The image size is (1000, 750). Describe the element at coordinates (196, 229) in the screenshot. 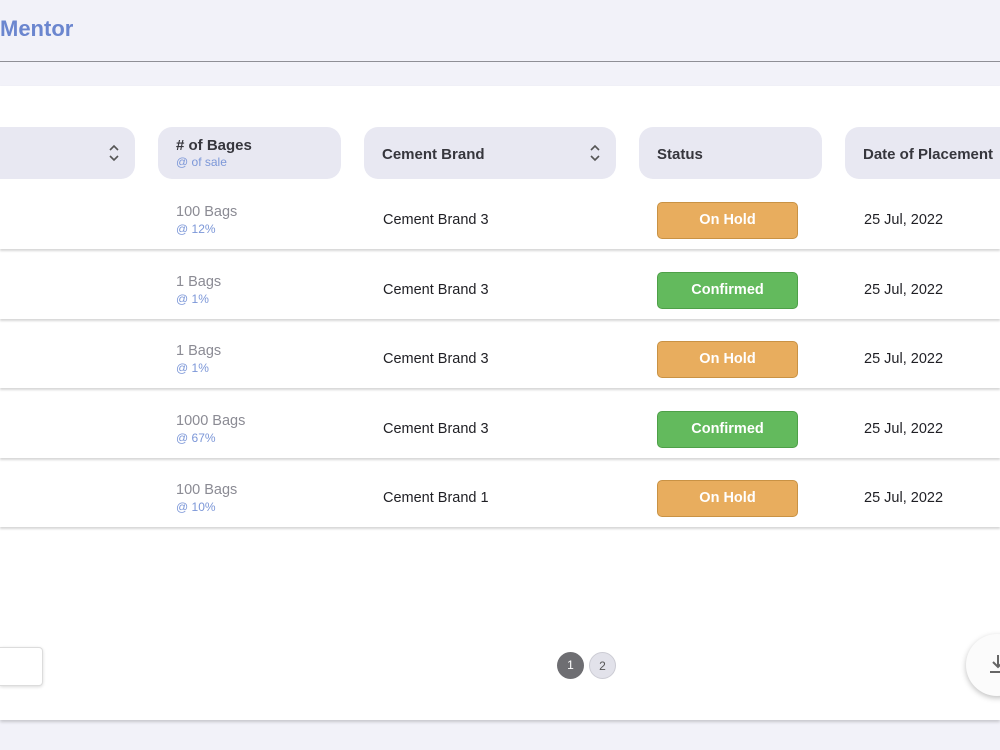

I see `bags-percent: @ 12%` at that location.